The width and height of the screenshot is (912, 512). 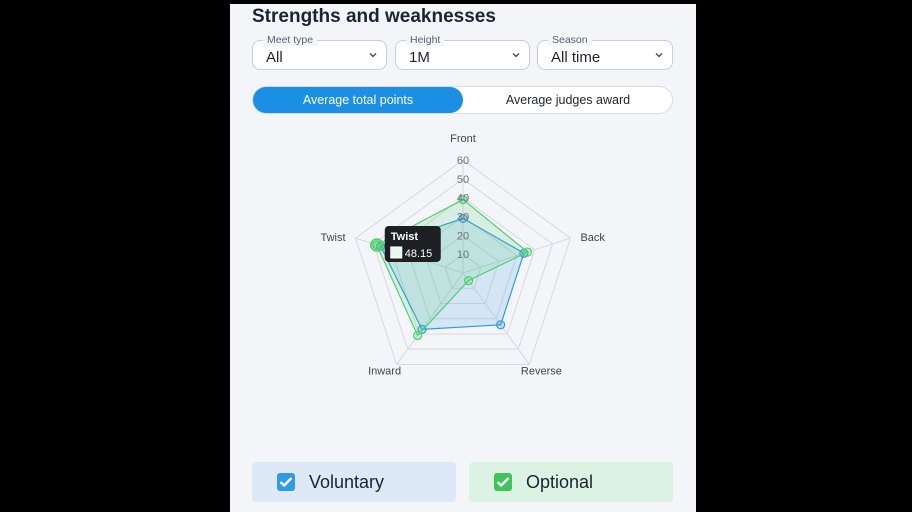 I want to click on highlighted-point, so click(x=377, y=245).